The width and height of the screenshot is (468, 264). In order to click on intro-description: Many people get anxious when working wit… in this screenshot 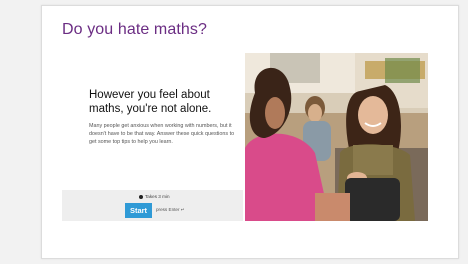, I will do `click(162, 134)`.